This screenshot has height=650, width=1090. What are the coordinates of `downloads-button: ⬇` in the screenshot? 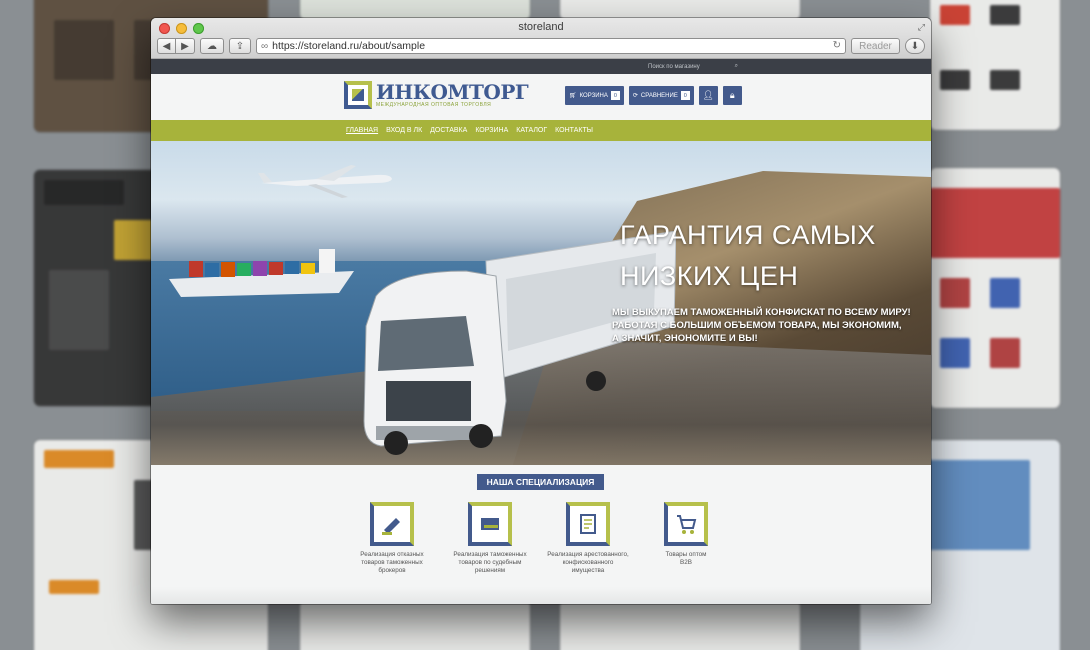 It's located at (915, 46).